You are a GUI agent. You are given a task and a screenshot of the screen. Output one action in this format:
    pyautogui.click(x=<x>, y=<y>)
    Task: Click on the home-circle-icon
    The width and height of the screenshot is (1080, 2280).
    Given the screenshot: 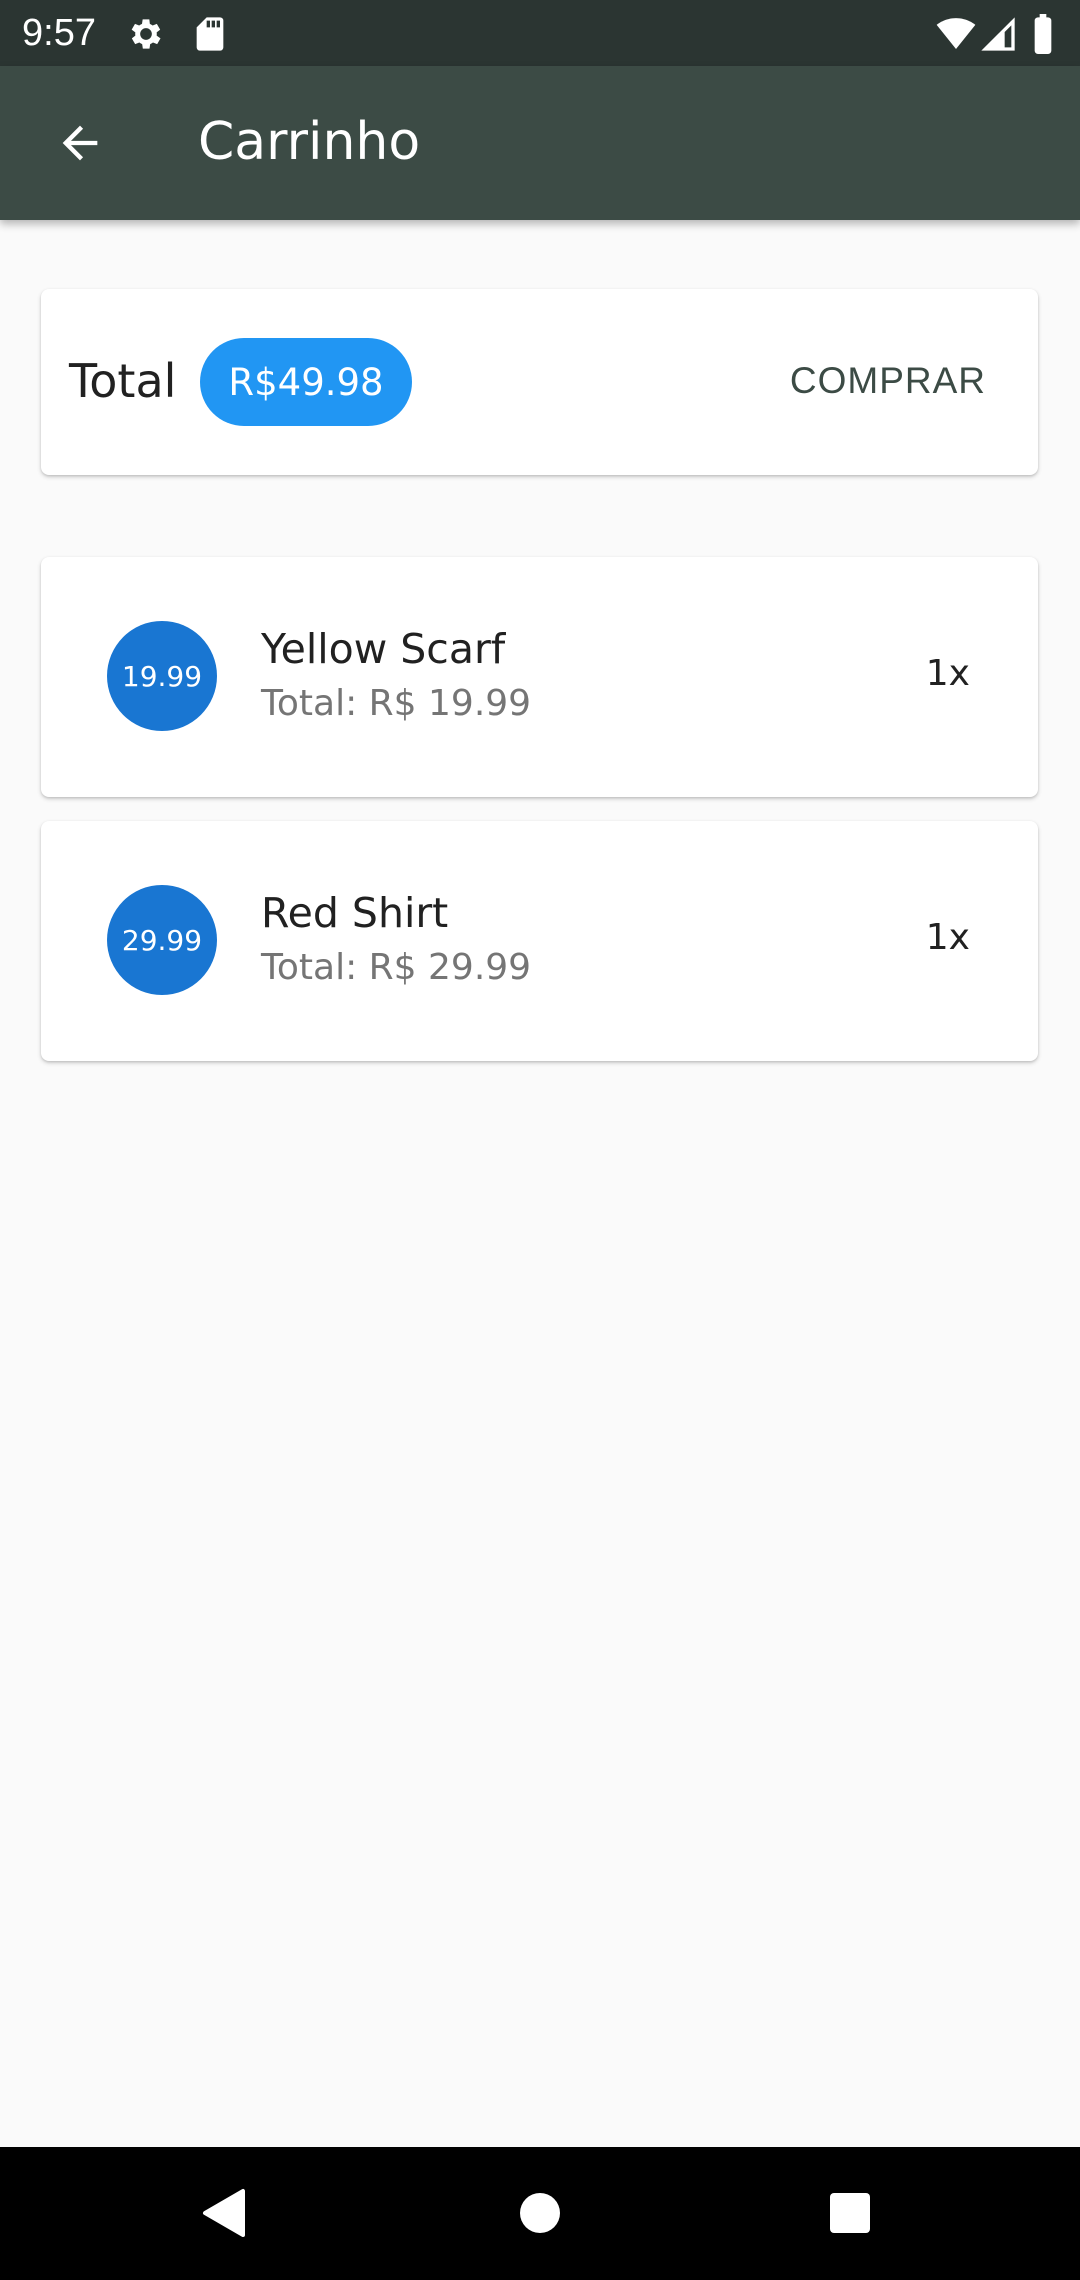 What is the action you would take?
    pyautogui.click(x=540, y=2213)
    